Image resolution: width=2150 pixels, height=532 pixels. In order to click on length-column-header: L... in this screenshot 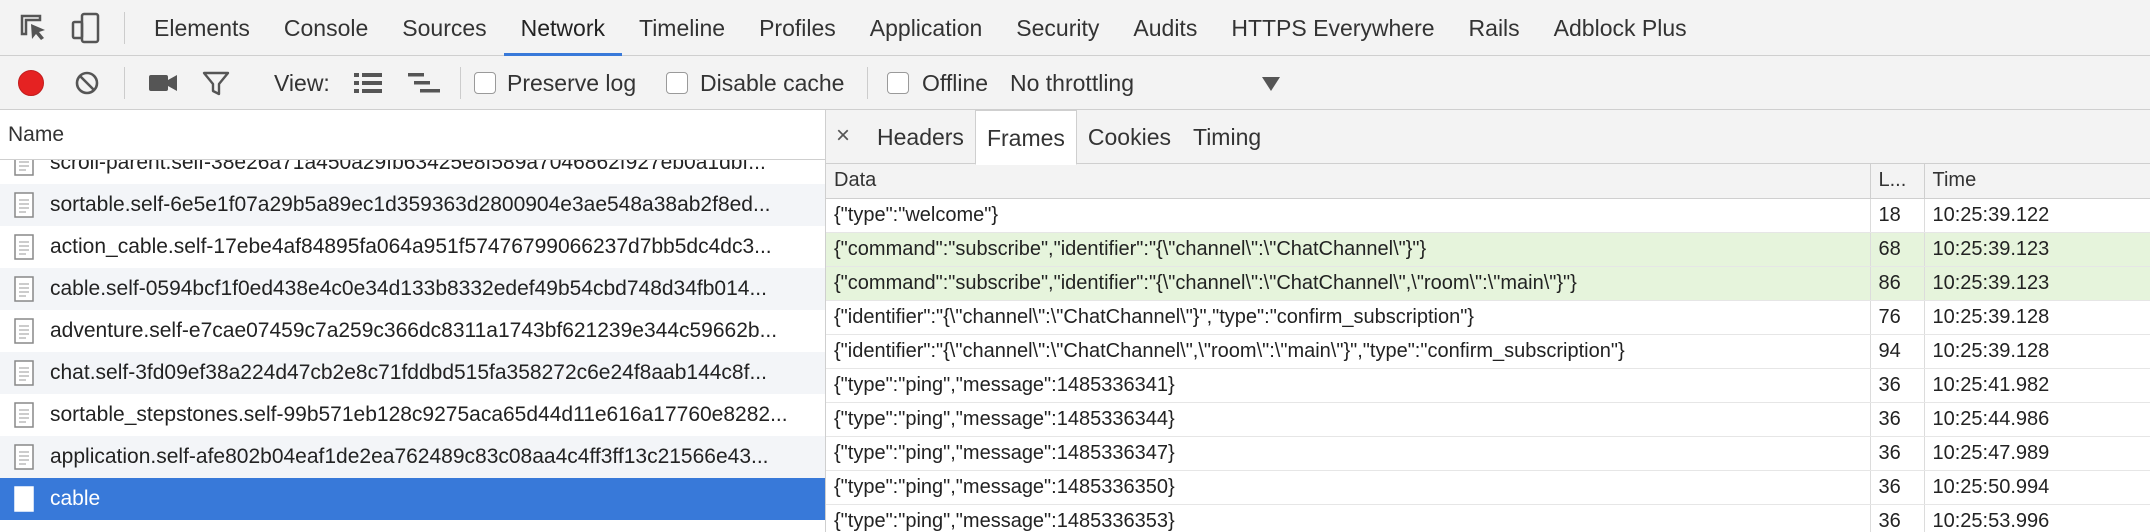, I will do `click(1897, 181)`.